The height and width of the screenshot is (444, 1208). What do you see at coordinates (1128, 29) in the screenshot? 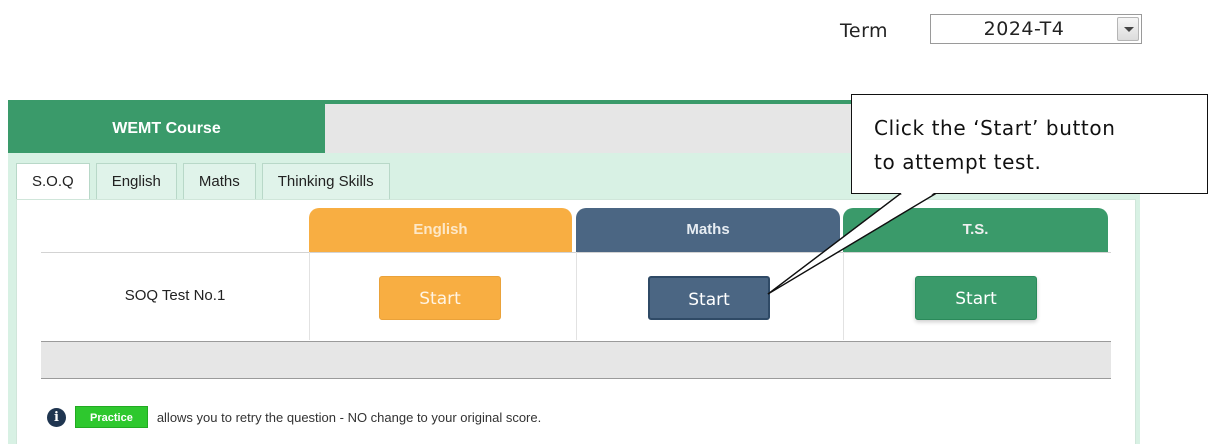
I see `chevron-down-icon` at bounding box center [1128, 29].